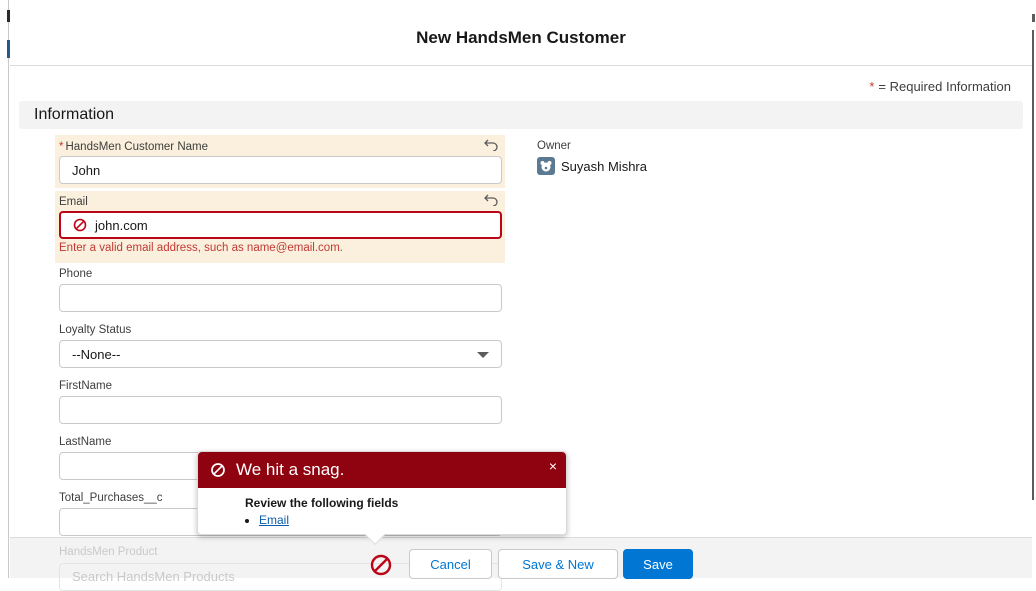 The height and width of the screenshot is (591, 1036). What do you see at coordinates (290, 469) in the screenshot?
I see `error-popover-title: We hit a snag.` at bounding box center [290, 469].